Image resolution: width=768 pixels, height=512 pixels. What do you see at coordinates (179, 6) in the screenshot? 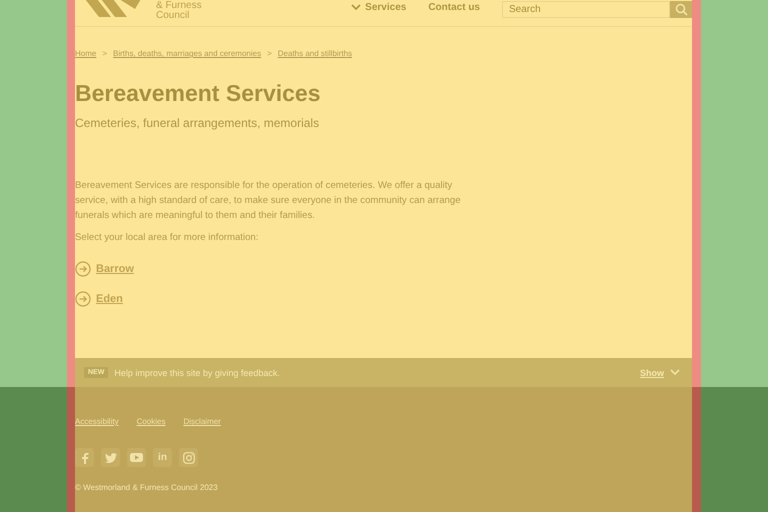
I see `logo-text: & Furness` at bounding box center [179, 6].